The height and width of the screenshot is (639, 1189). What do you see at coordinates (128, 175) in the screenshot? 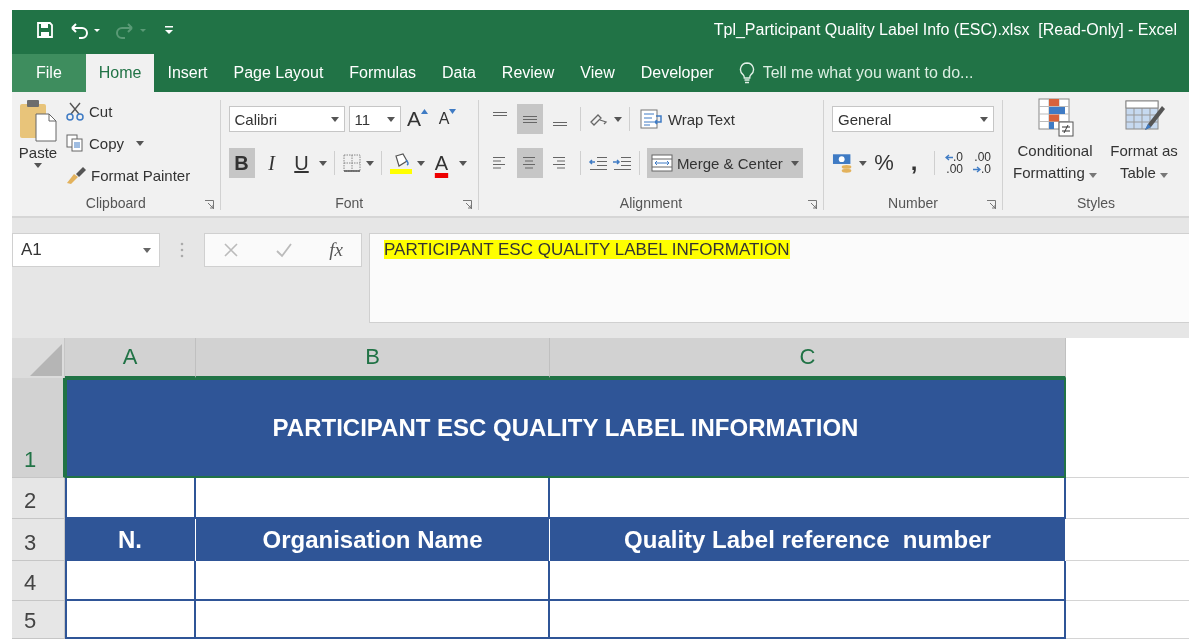
I see `format-painter-button: Format Painter` at bounding box center [128, 175].